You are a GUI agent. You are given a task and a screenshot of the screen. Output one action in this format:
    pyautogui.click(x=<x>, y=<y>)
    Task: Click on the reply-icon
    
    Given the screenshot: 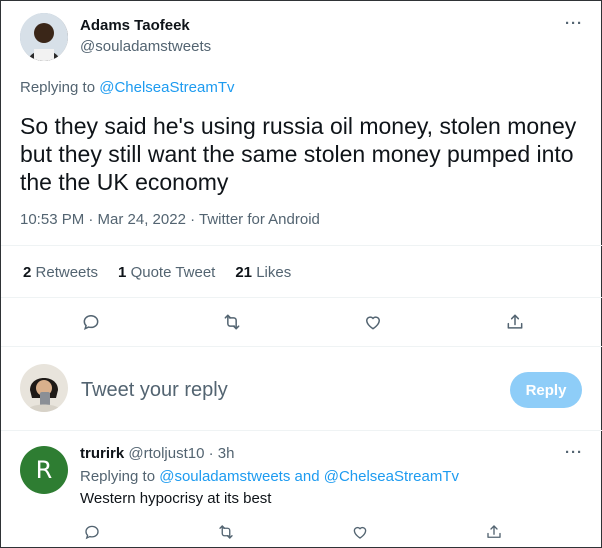 What is the action you would take?
    pyautogui.click(x=91, y=322)
    